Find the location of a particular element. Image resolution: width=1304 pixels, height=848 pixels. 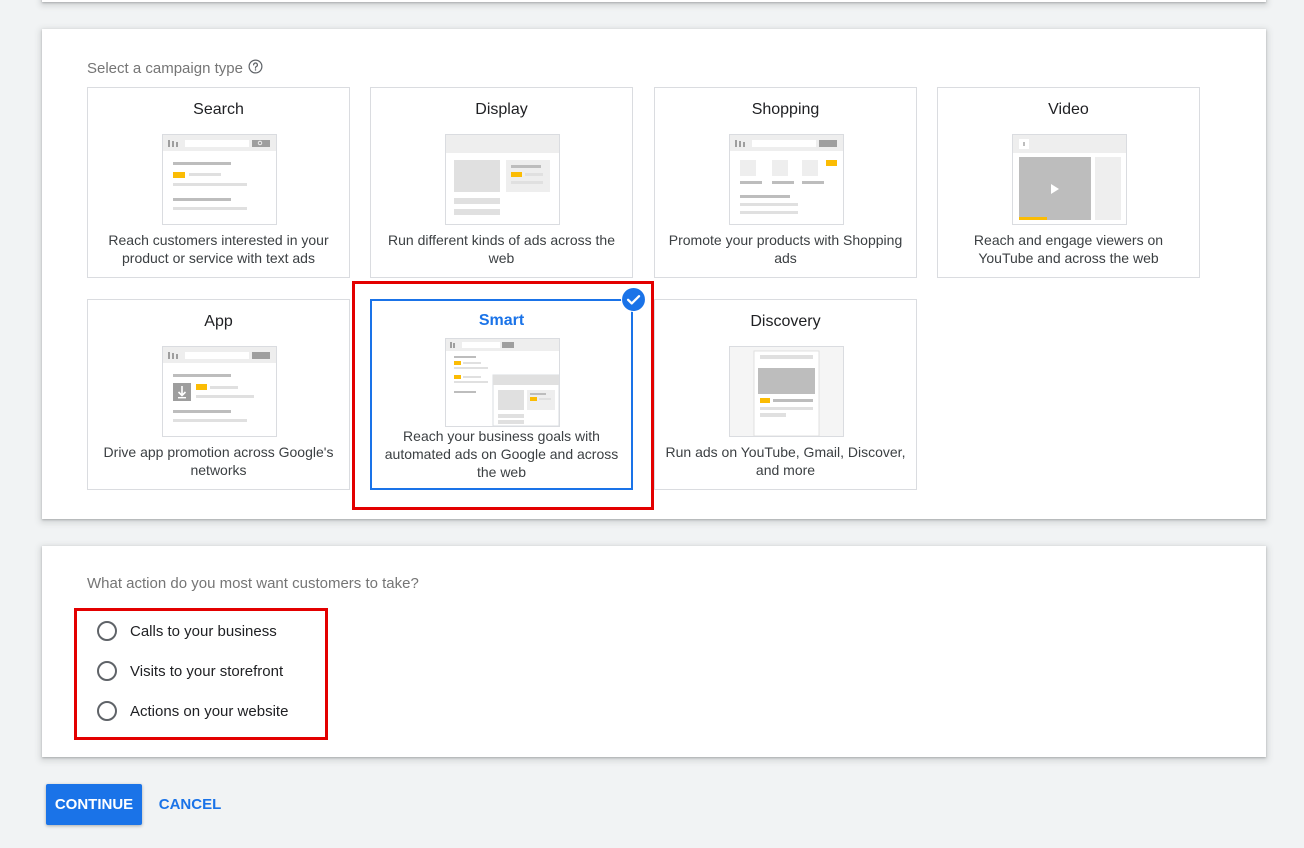

search-illustration-icon is located at coordinates (219, 179).